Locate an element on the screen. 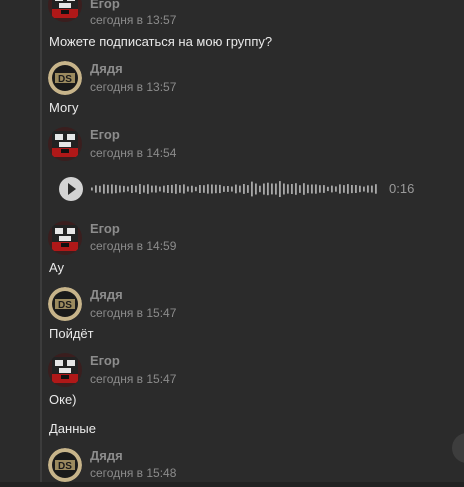  message-time: сегодня в 14:54 is located at coordinates (133, 153).